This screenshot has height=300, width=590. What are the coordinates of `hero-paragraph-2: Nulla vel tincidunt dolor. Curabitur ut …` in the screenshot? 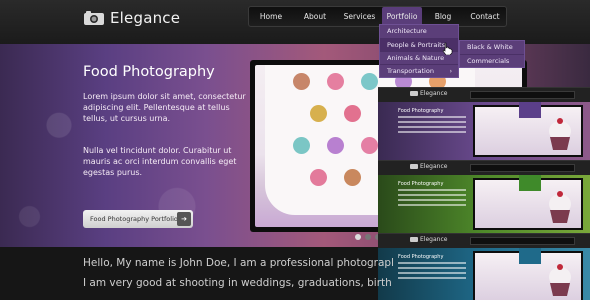 It's located at (160, 161).